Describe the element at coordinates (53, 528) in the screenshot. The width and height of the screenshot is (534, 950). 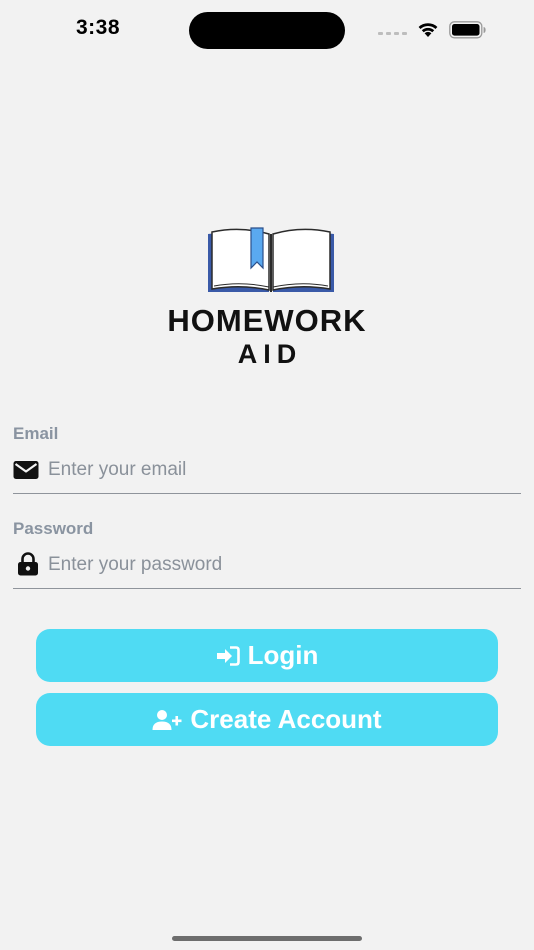
I see `password-label: Password` at that location.